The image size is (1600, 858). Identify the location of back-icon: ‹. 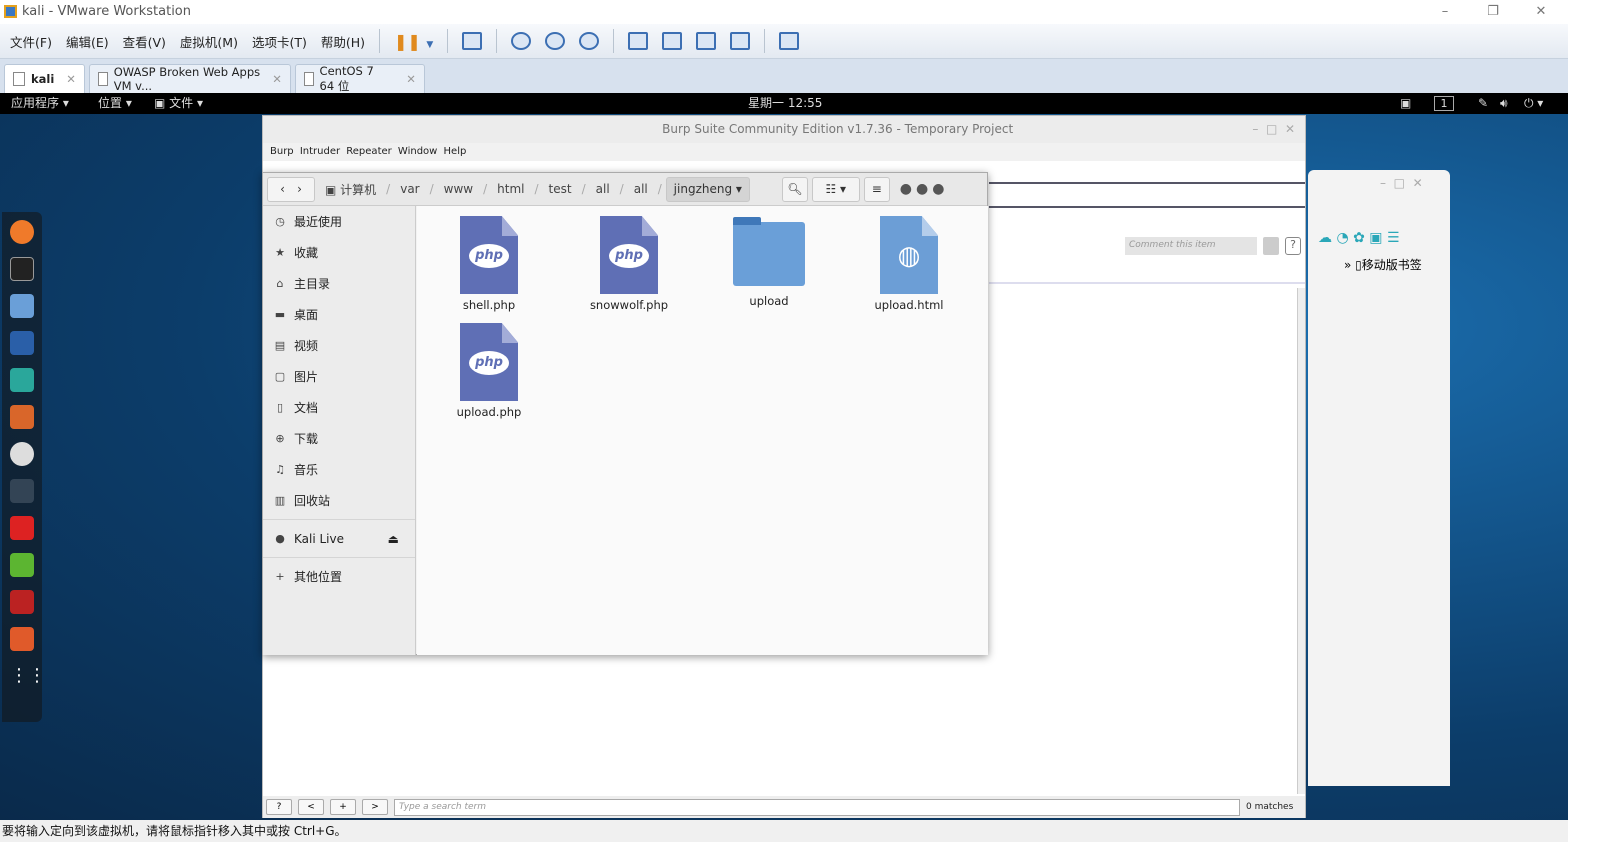
(282, 189).